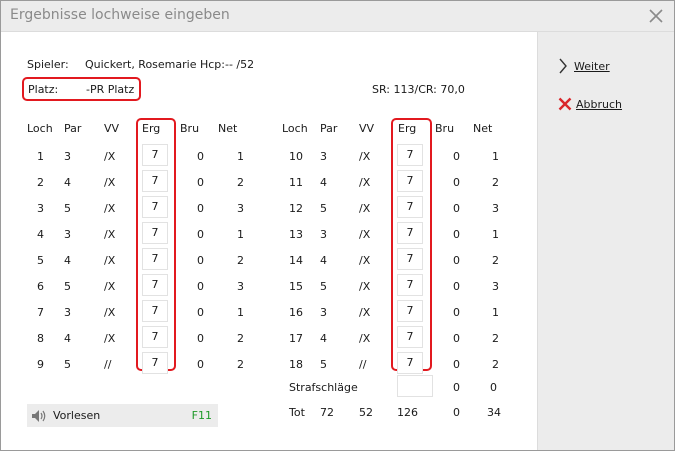  Describe the element at coordinates (108, 364) in the screenshot. I see `hole-vv: //` at that location.